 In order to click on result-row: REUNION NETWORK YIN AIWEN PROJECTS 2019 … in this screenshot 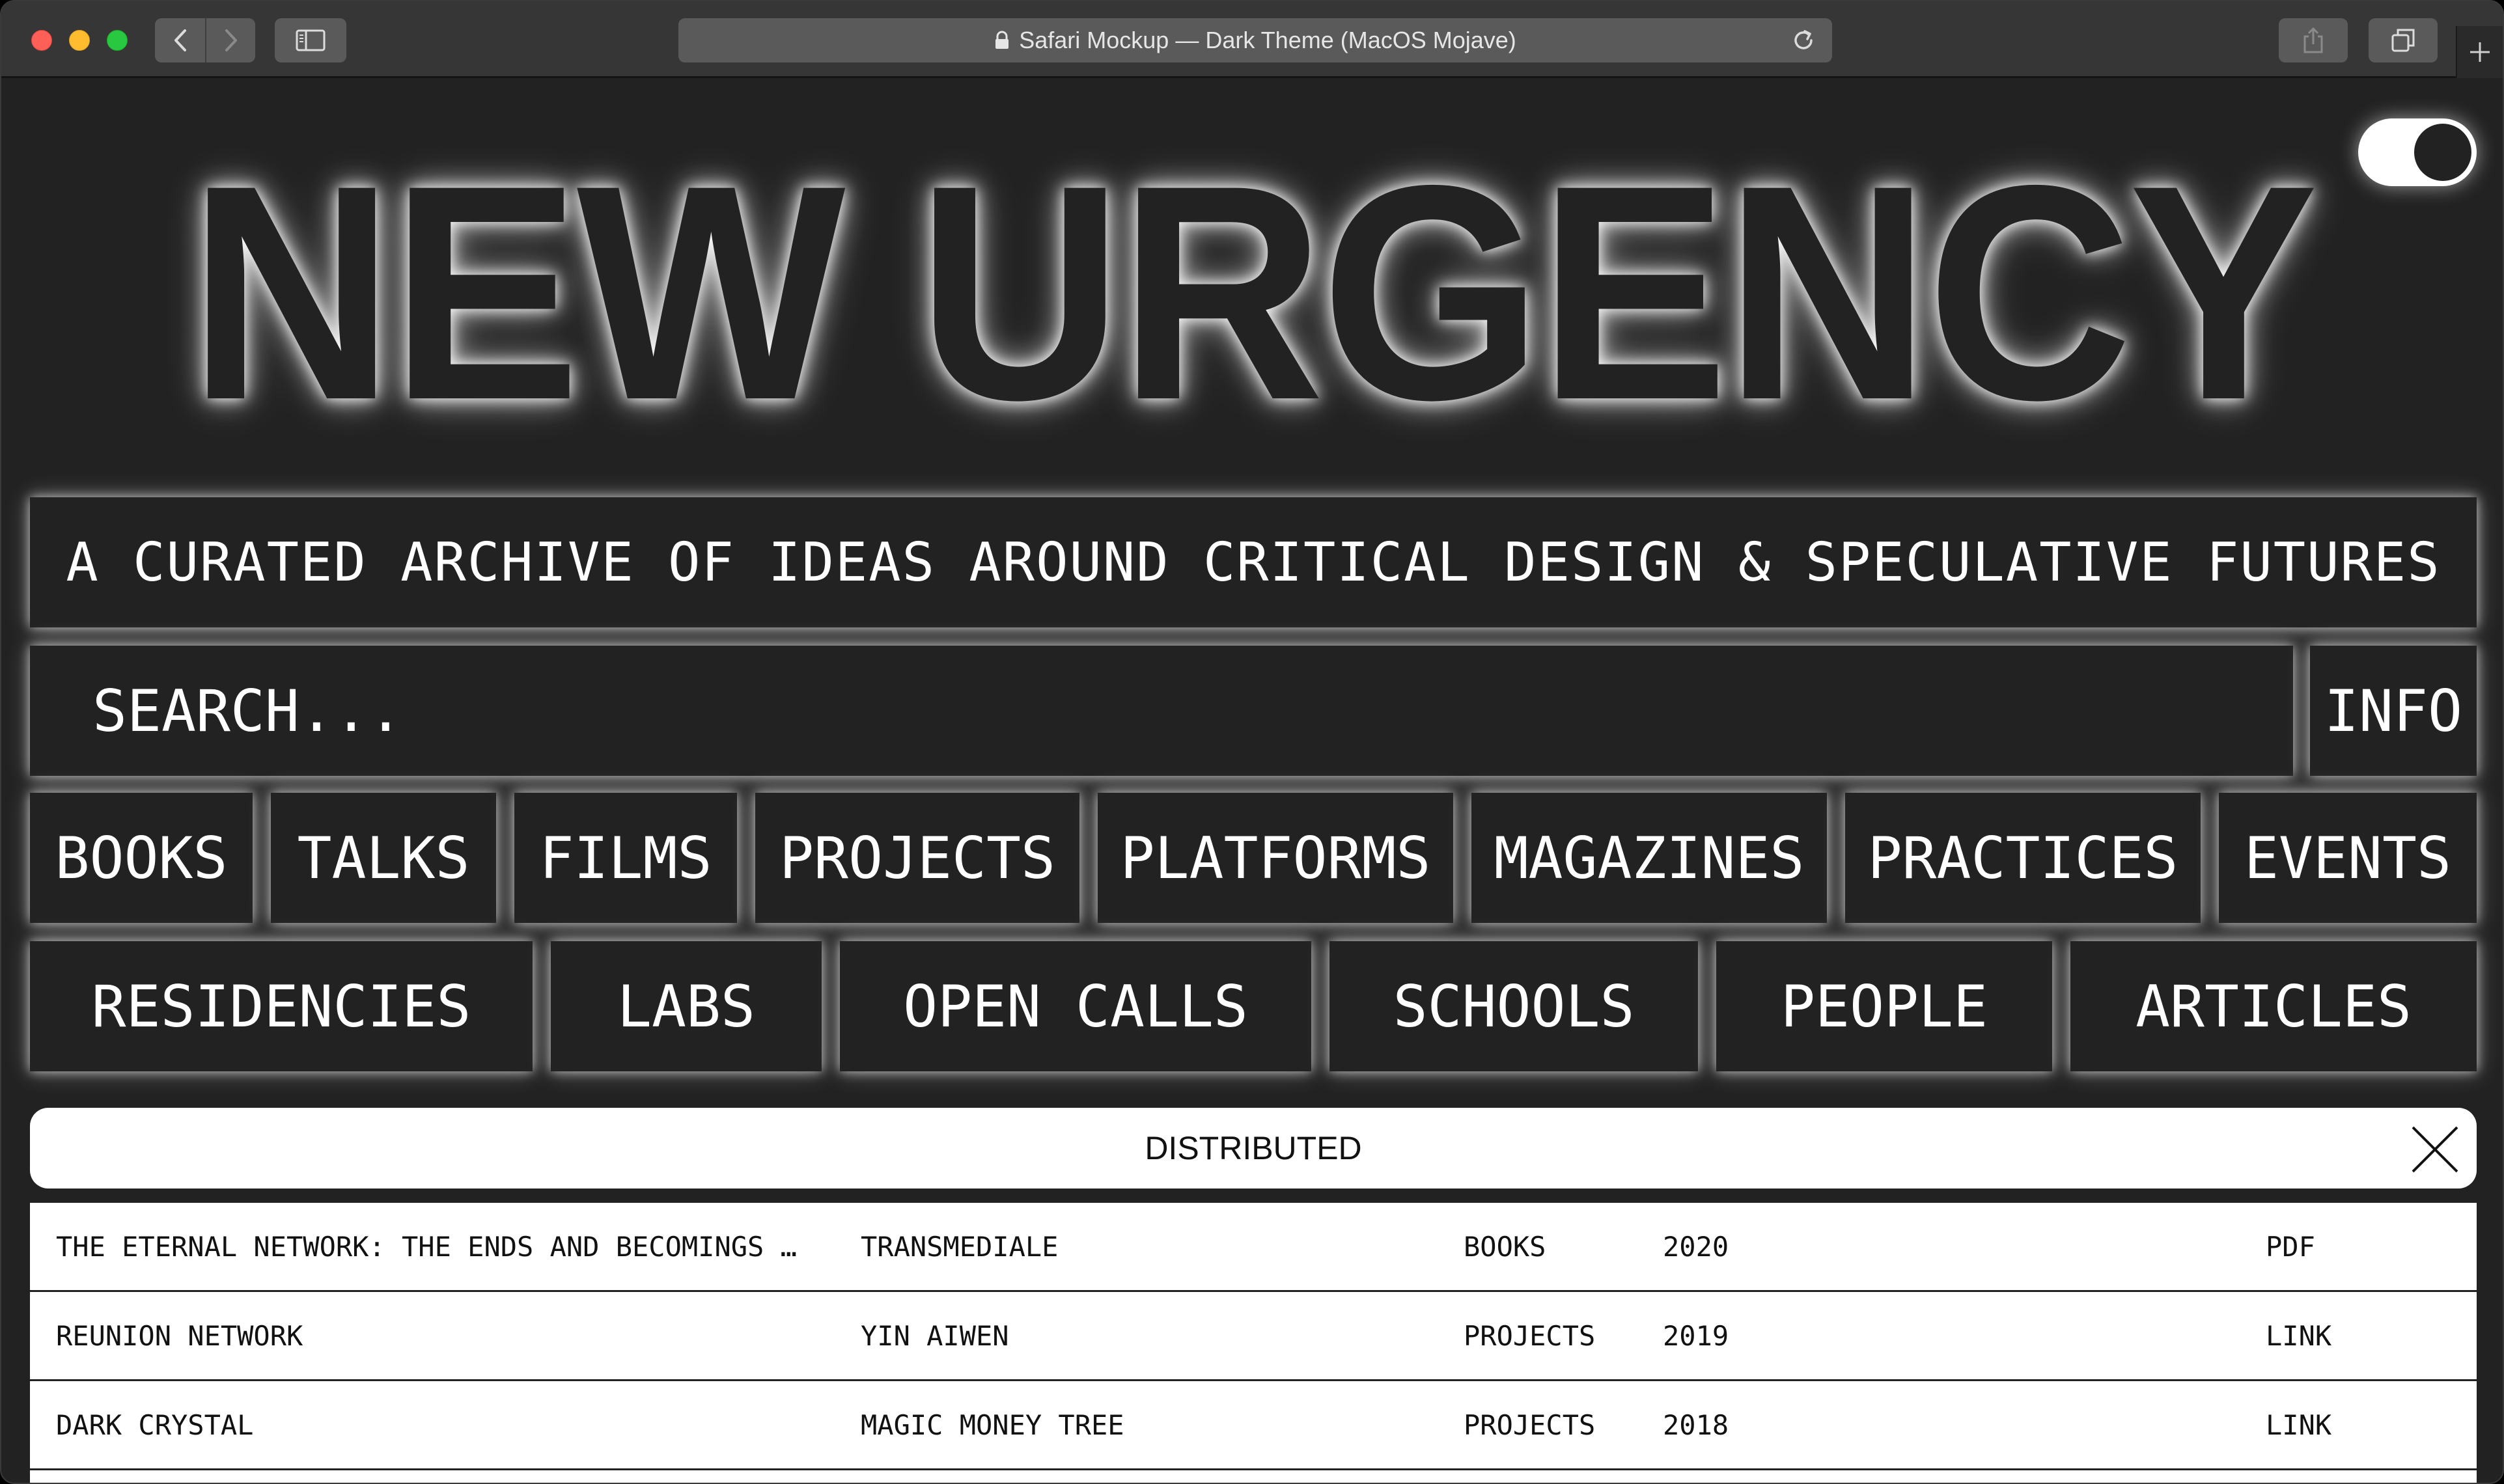, I will do `click(1253, 1336)`.